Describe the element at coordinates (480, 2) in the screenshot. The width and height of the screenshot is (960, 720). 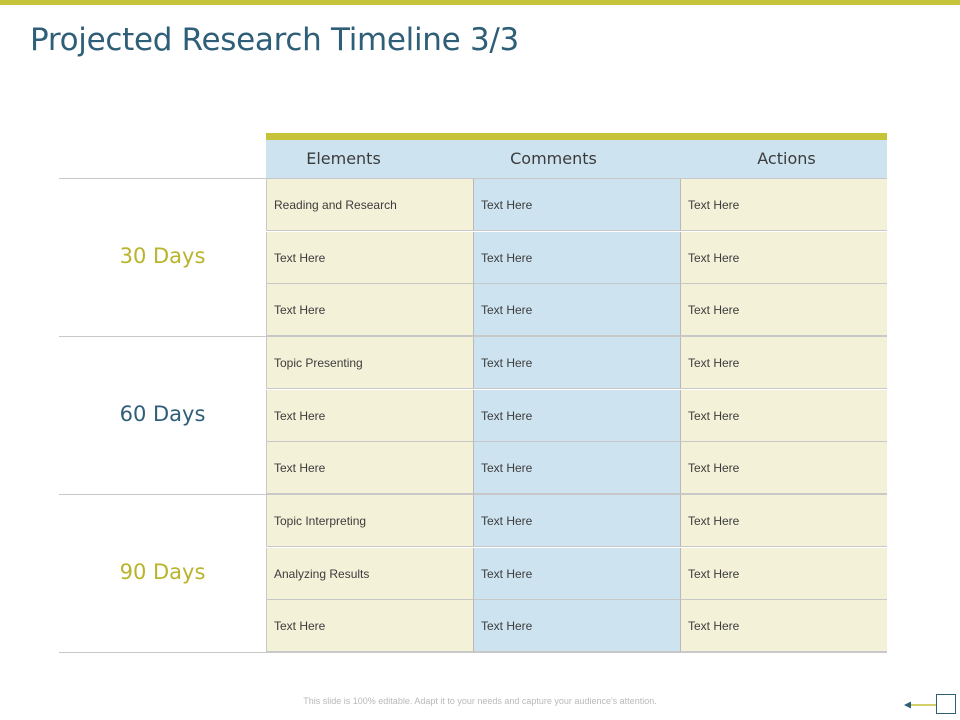
I see `top-accent-bar` at that location.